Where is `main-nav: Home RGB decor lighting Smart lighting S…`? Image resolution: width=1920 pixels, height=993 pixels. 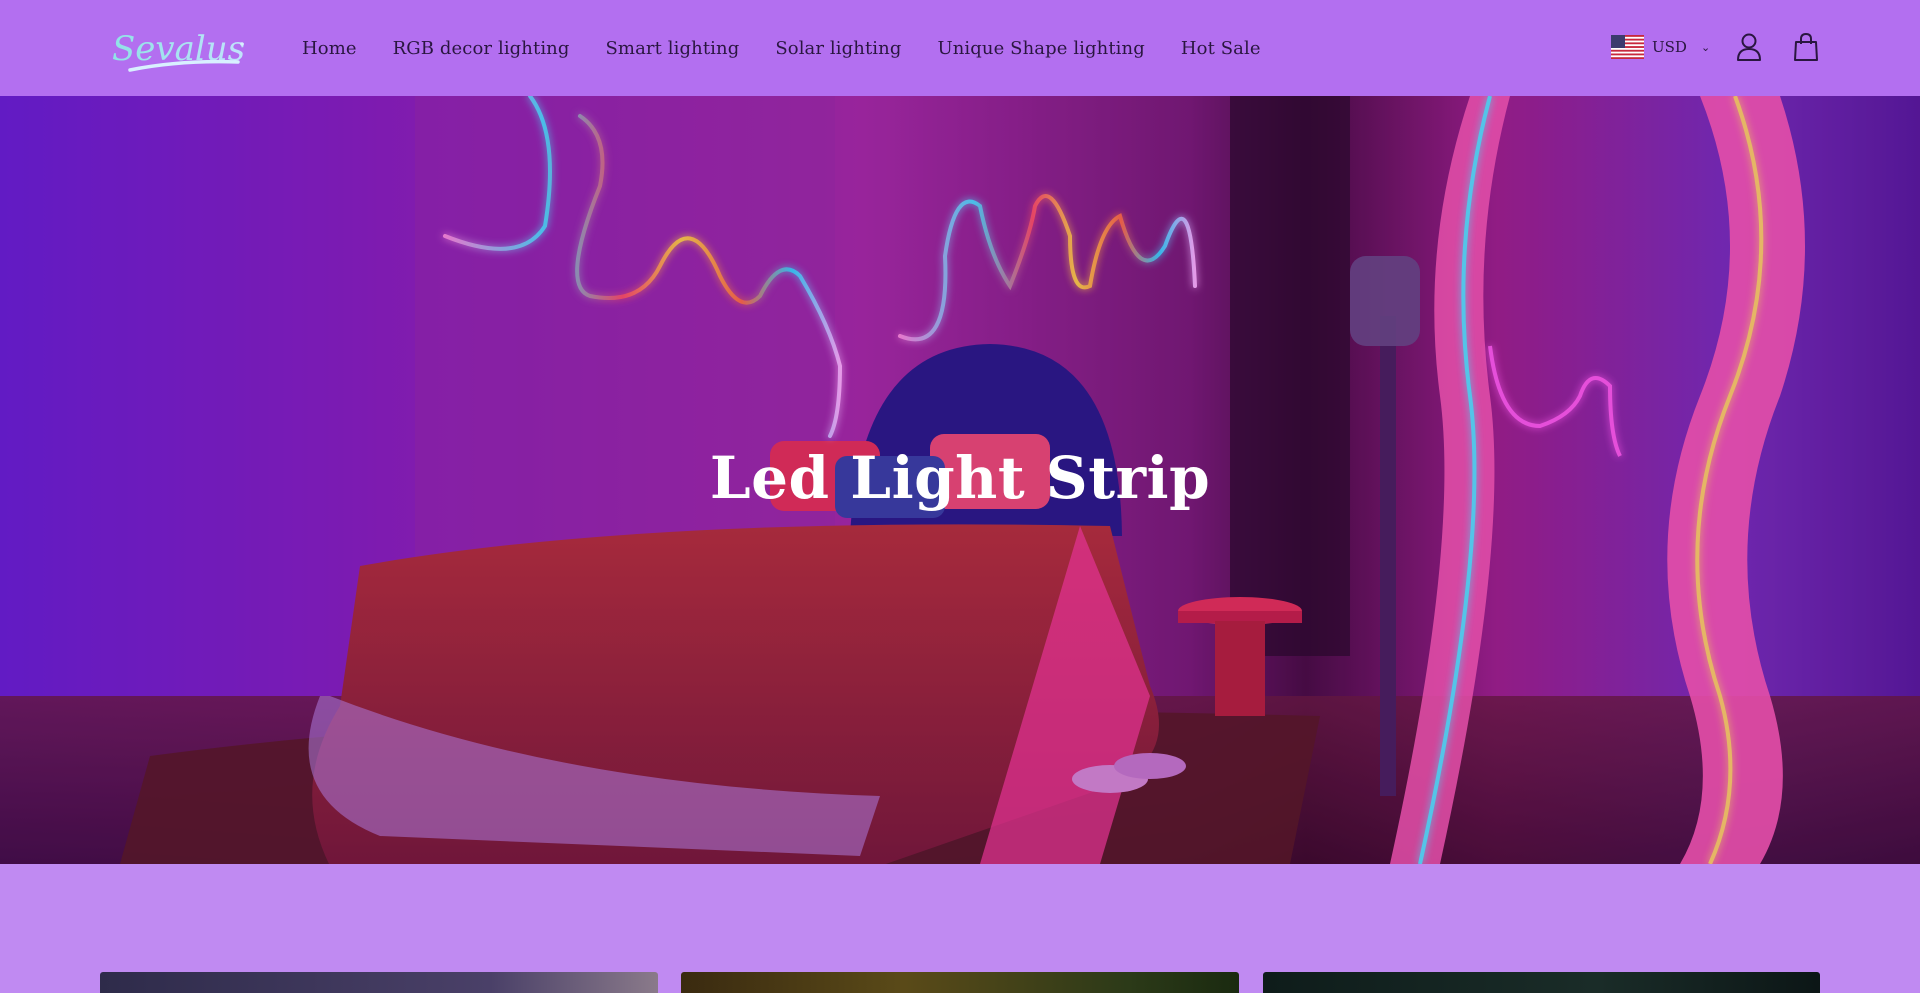 main-nav: Home RGB decor lighting Smart lighting S… is located at coordinates (799, 48).